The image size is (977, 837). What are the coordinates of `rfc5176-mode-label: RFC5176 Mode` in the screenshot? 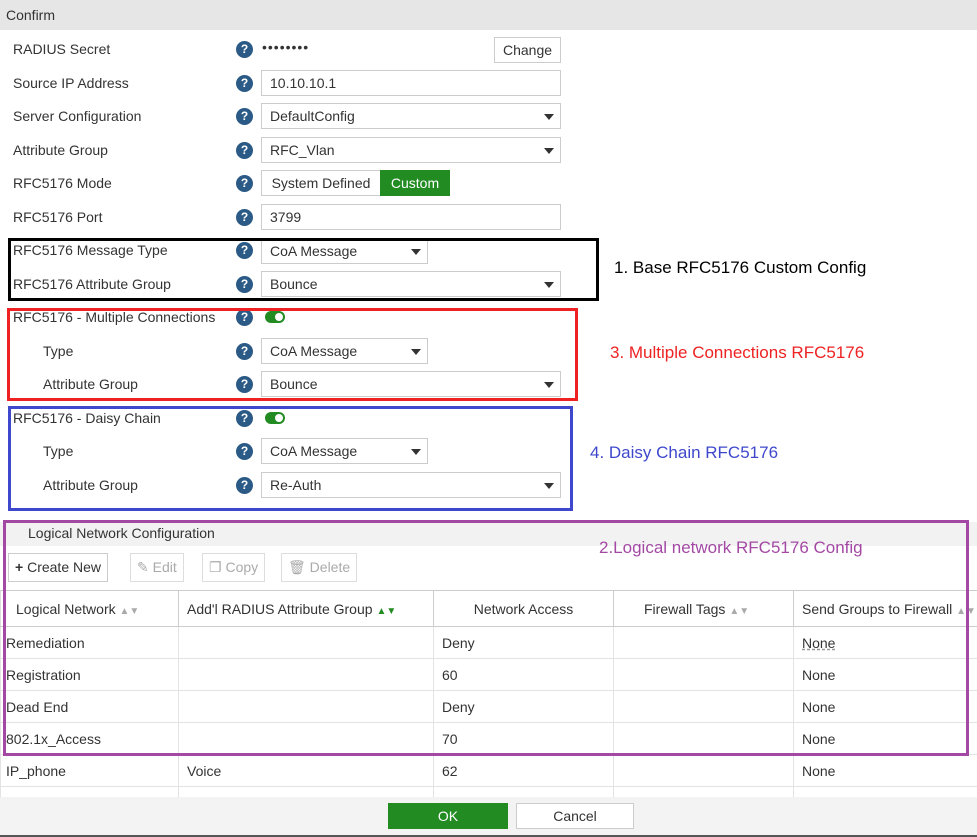 It's located at (62, 183).